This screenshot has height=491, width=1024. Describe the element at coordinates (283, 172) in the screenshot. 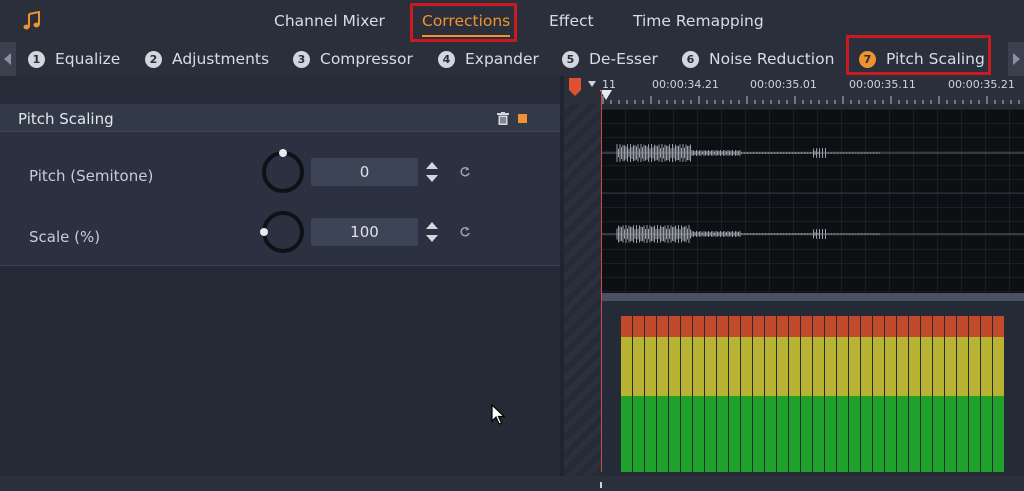

I see `pitch-knob` at that location.